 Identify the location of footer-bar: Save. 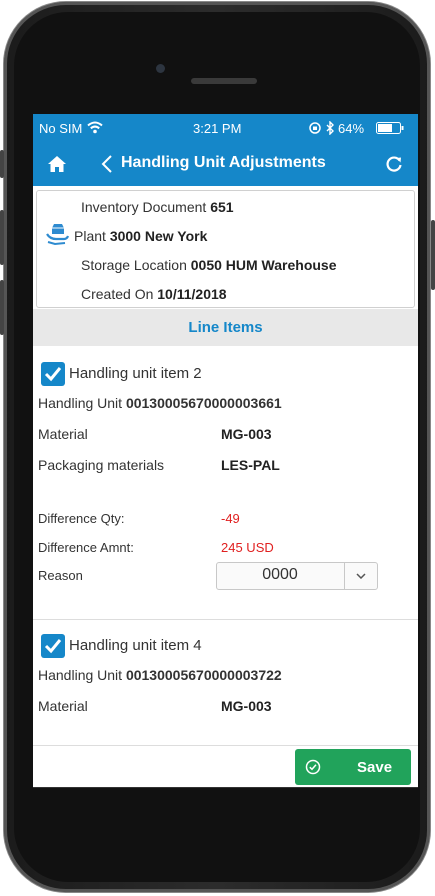
(225, 766).